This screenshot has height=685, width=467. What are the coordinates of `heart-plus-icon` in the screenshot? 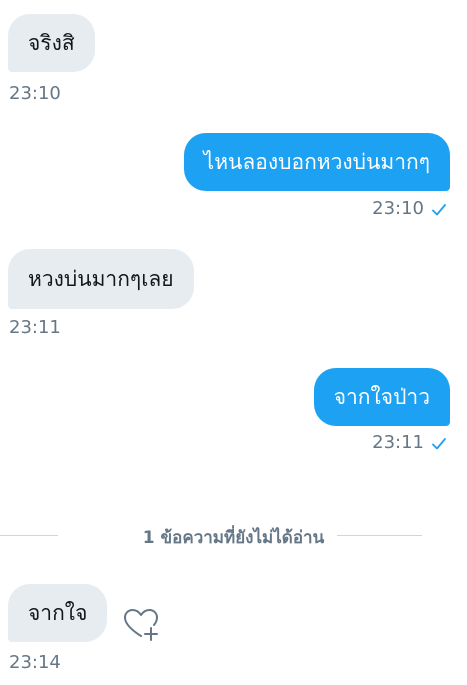 It's located at (141, 625).